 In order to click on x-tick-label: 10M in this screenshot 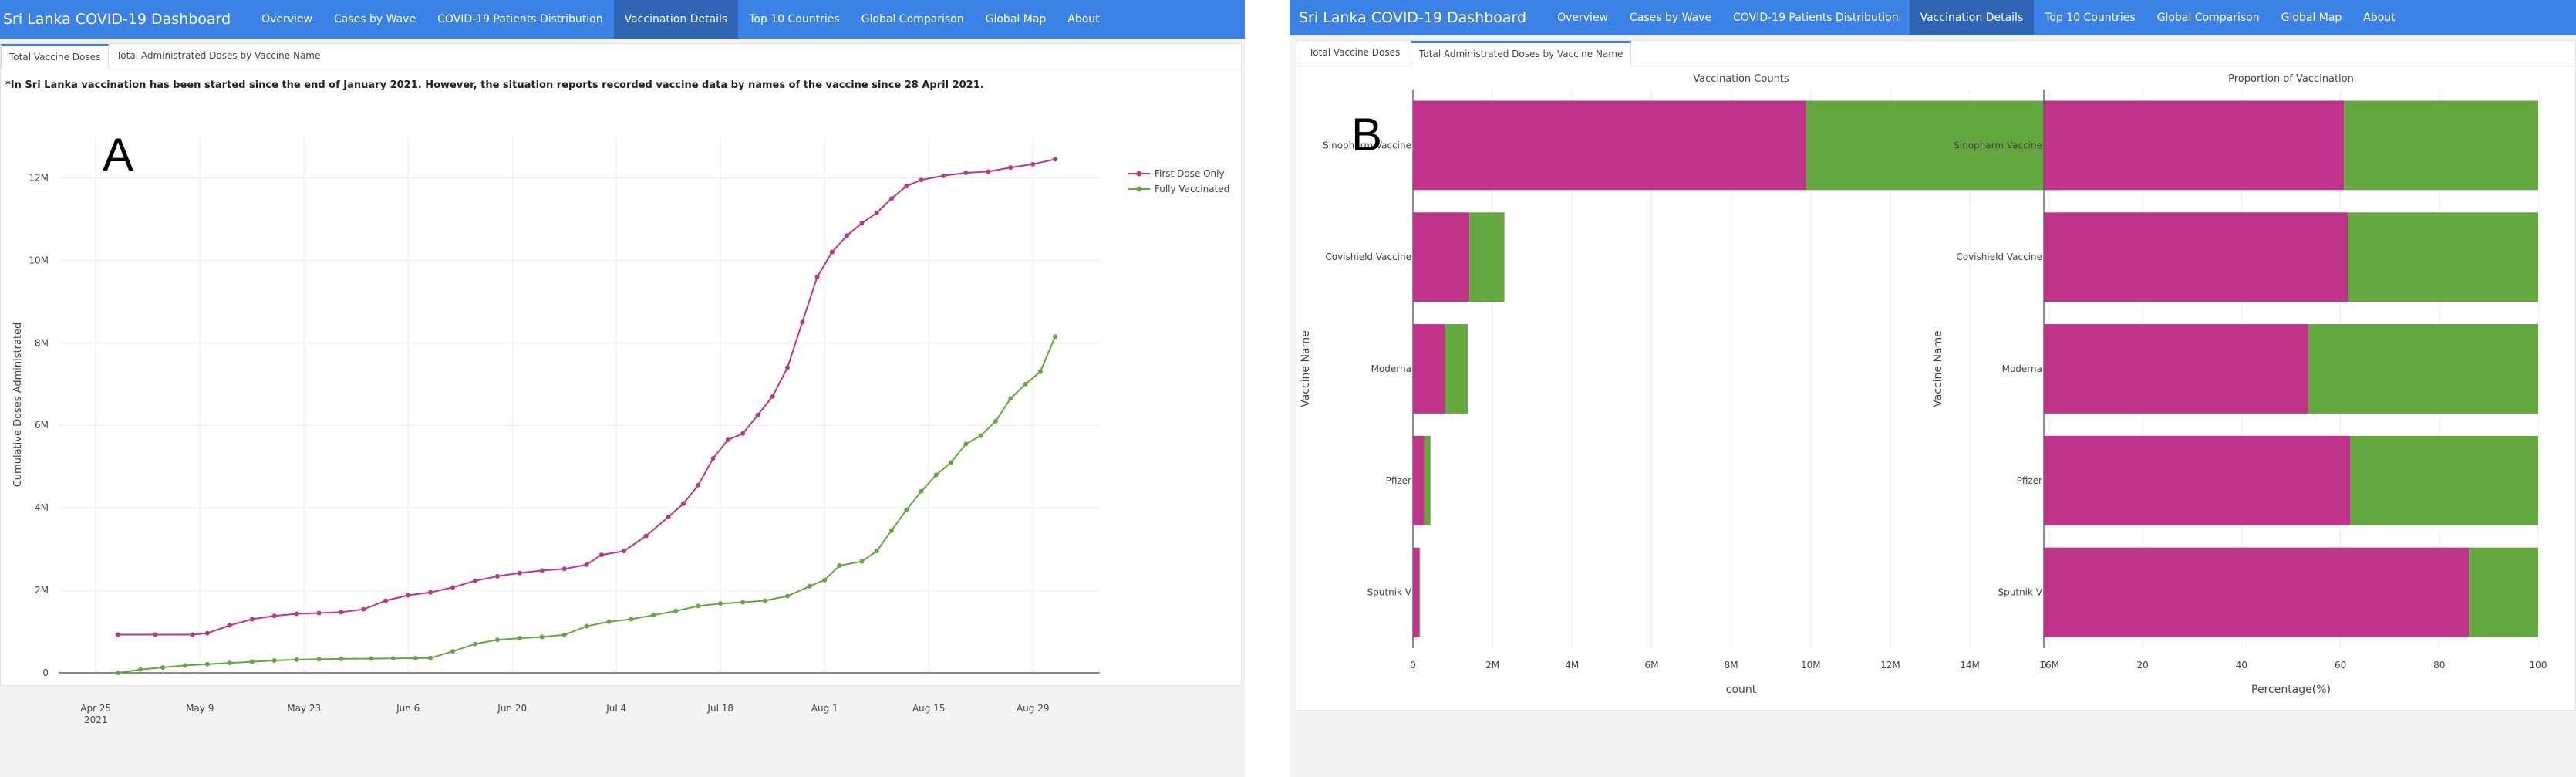, I will do `click(1811, 665)`.